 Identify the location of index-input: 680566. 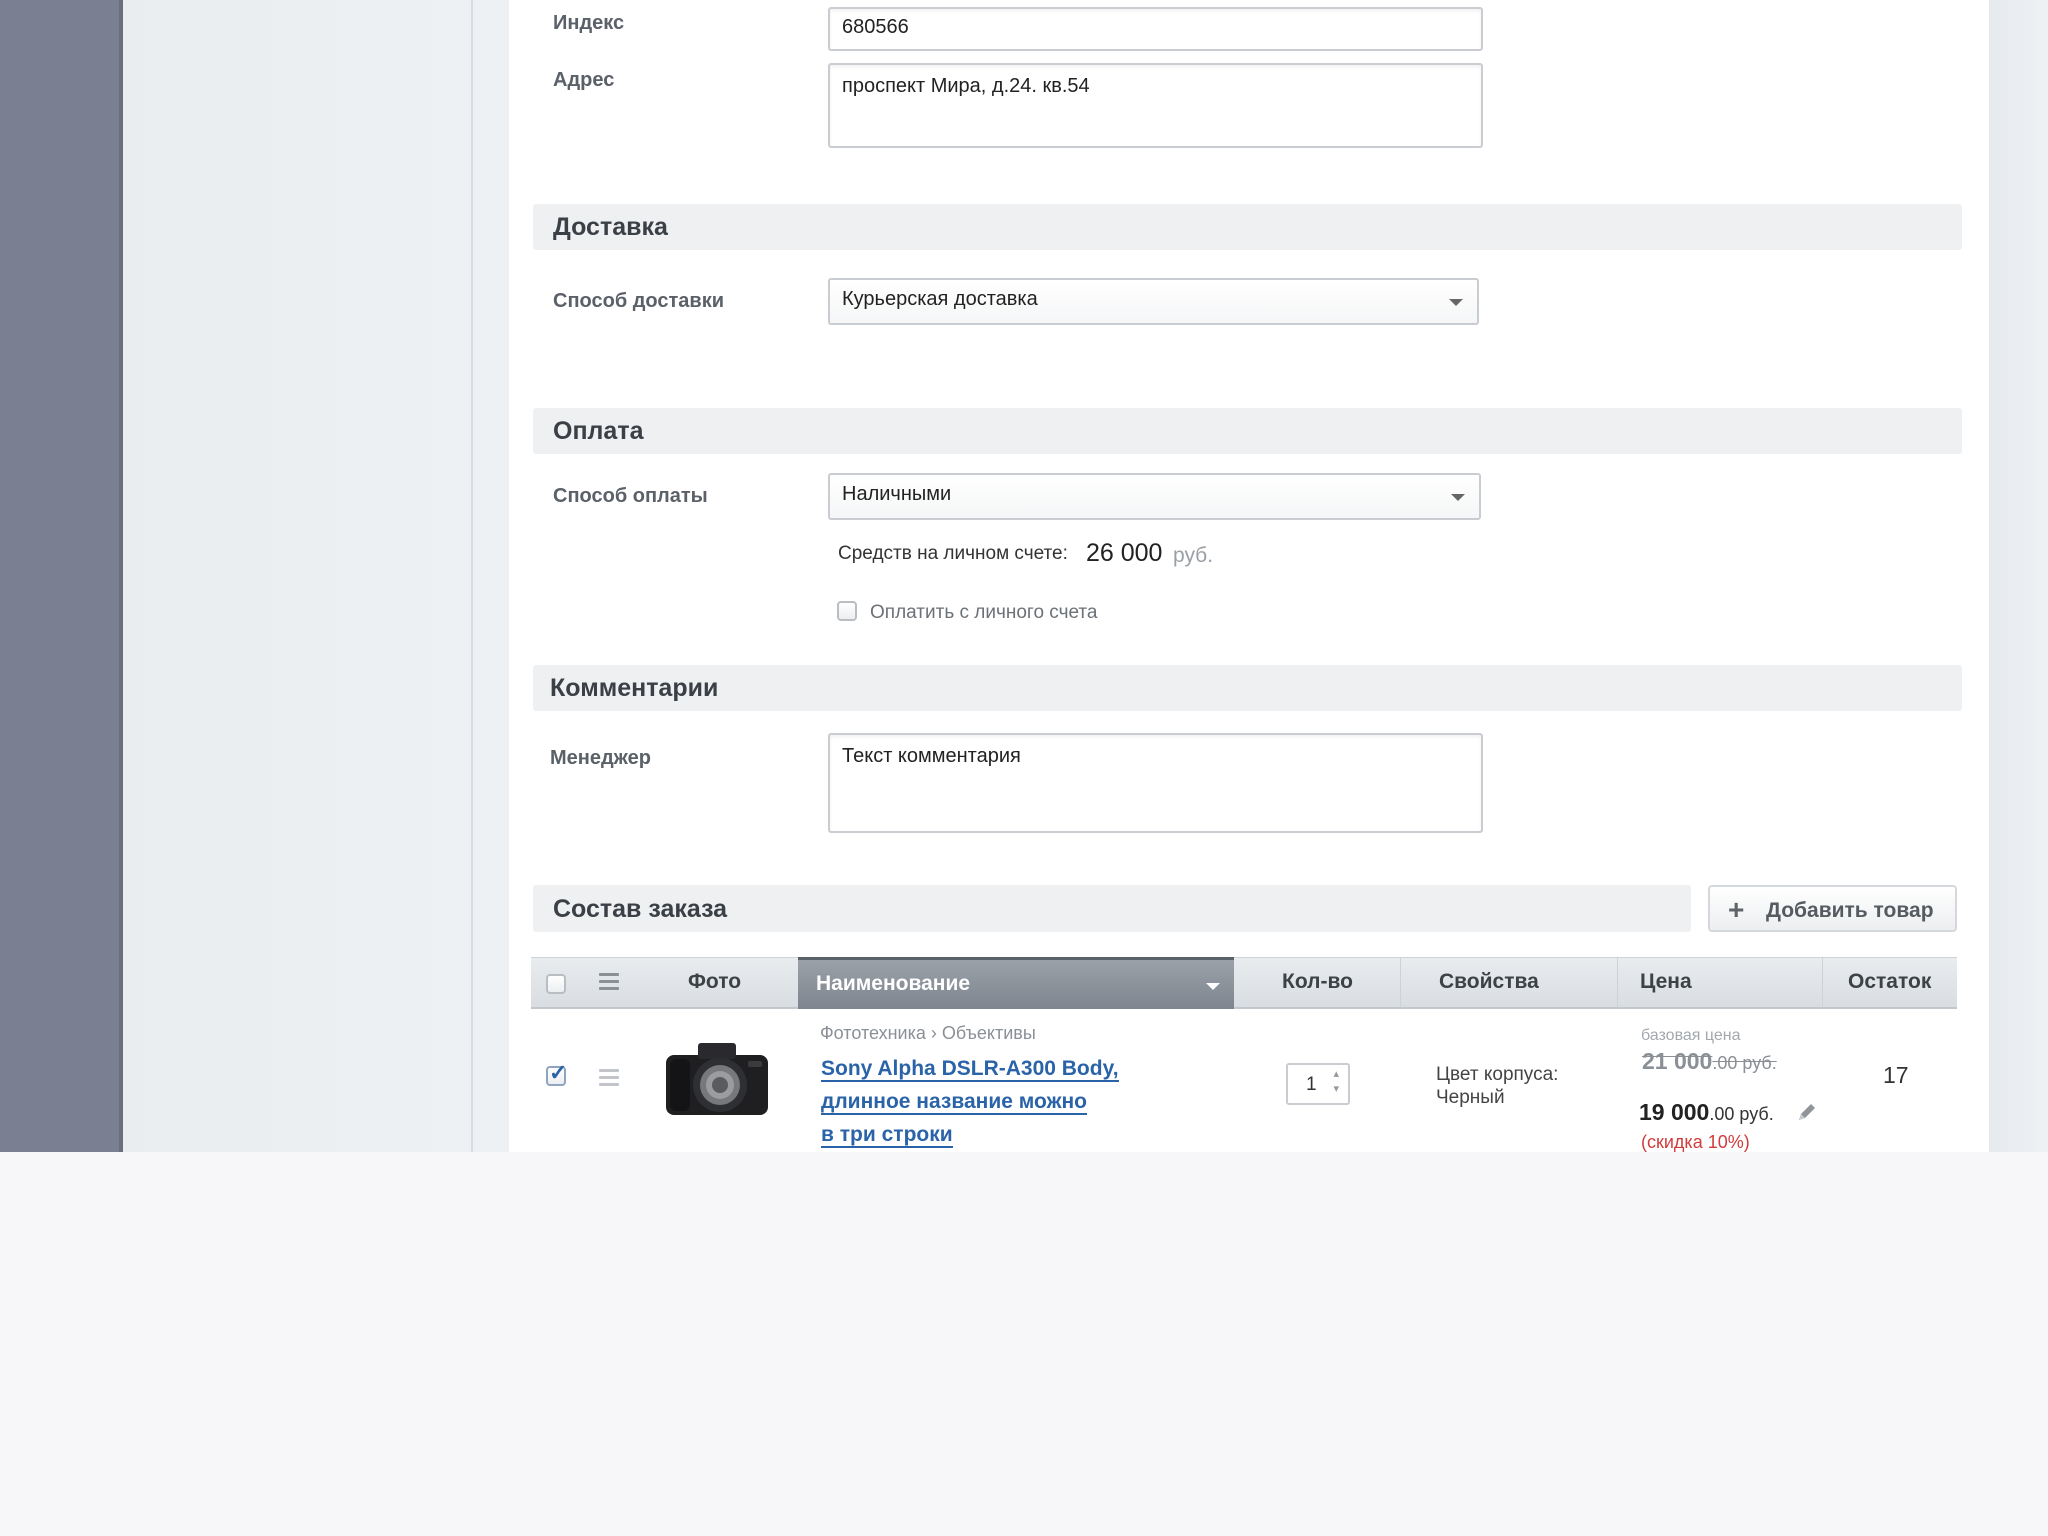
(1155, 29).